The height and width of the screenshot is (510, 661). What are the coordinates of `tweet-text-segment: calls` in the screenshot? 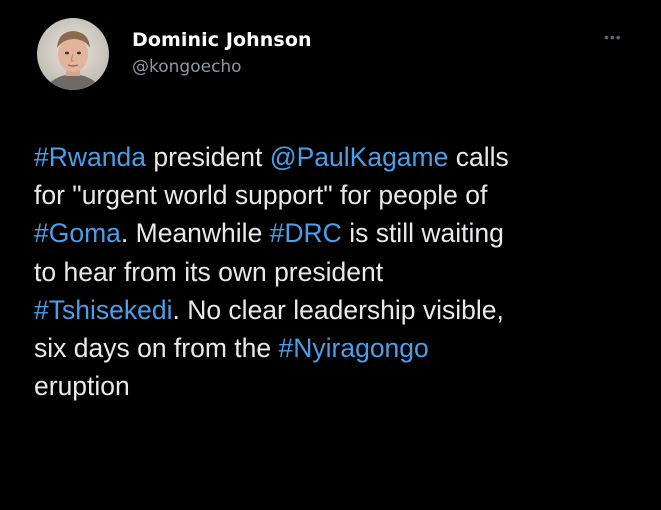 It's located at (478, 157).